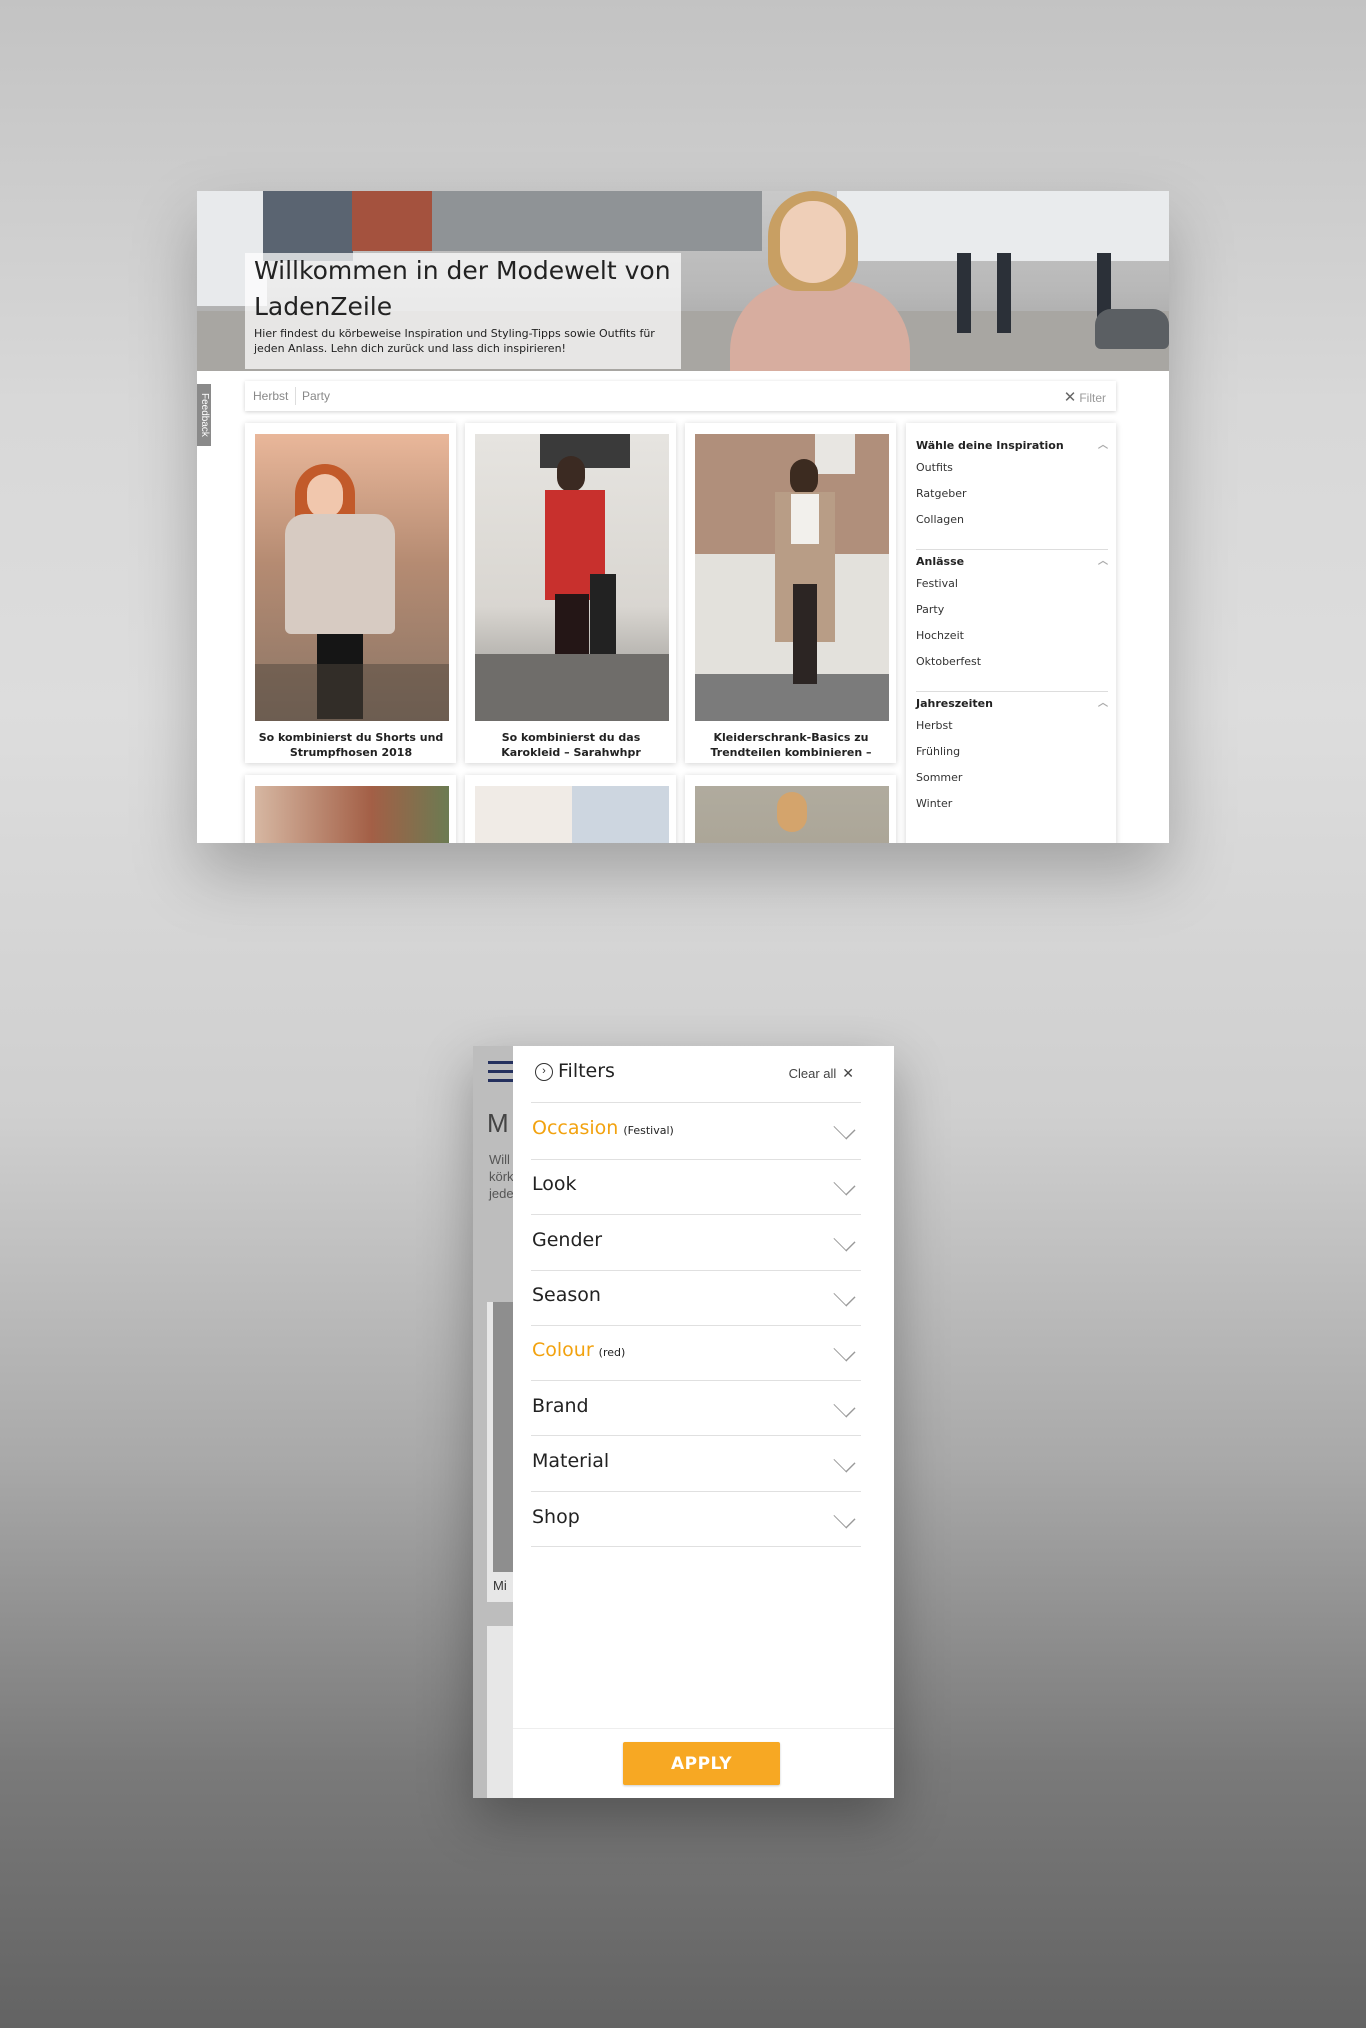 The height and width of the screenshot is (2028, 1366). I want to click on filter-selected-value: (red), so click(612, 1352).